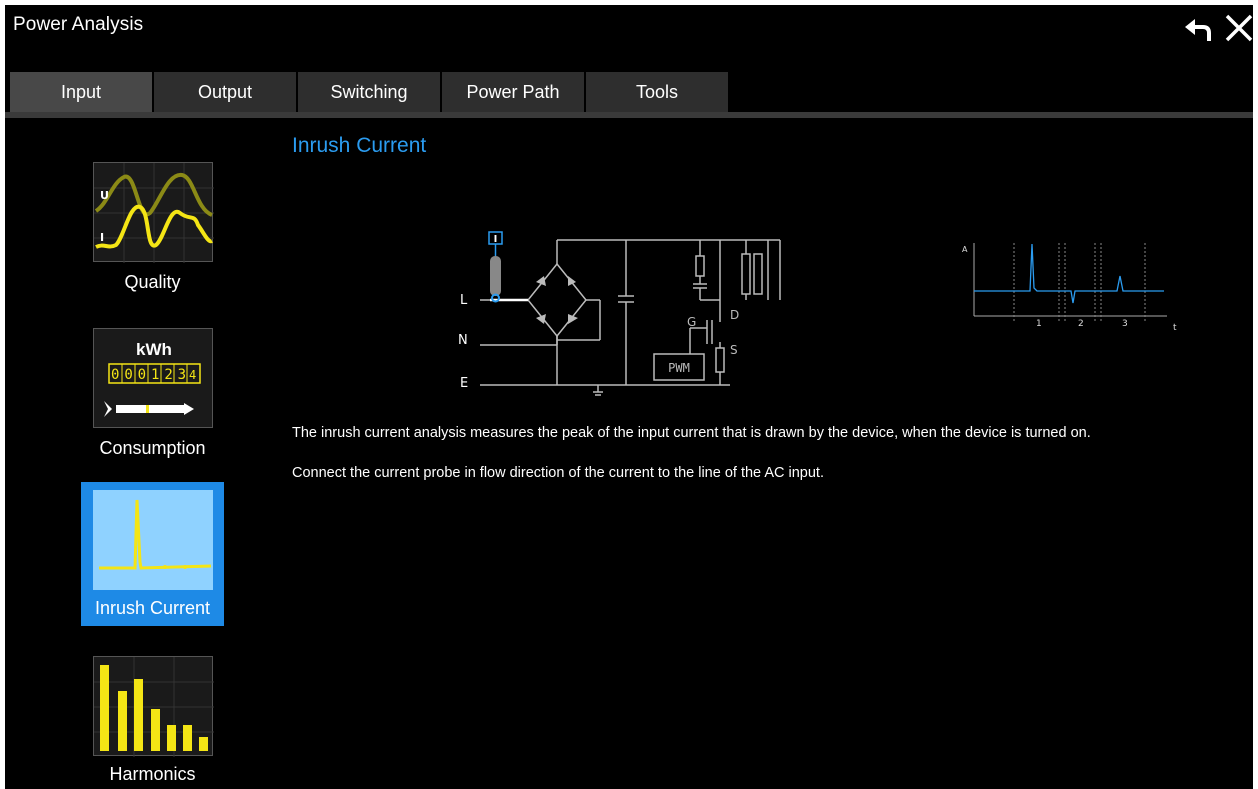 This screenshot has height=789, width=1258. I want to click on inrush-thumbnail-icon, so click(153, 540).